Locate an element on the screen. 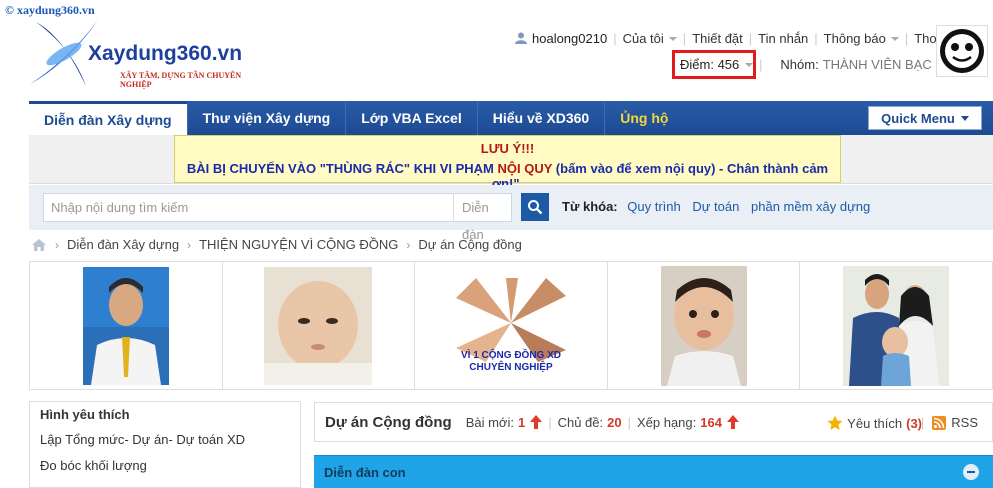 The width and height of the screenshot is (993, 488). keyword-link: Quy trình is located at coordinates (653, 206).